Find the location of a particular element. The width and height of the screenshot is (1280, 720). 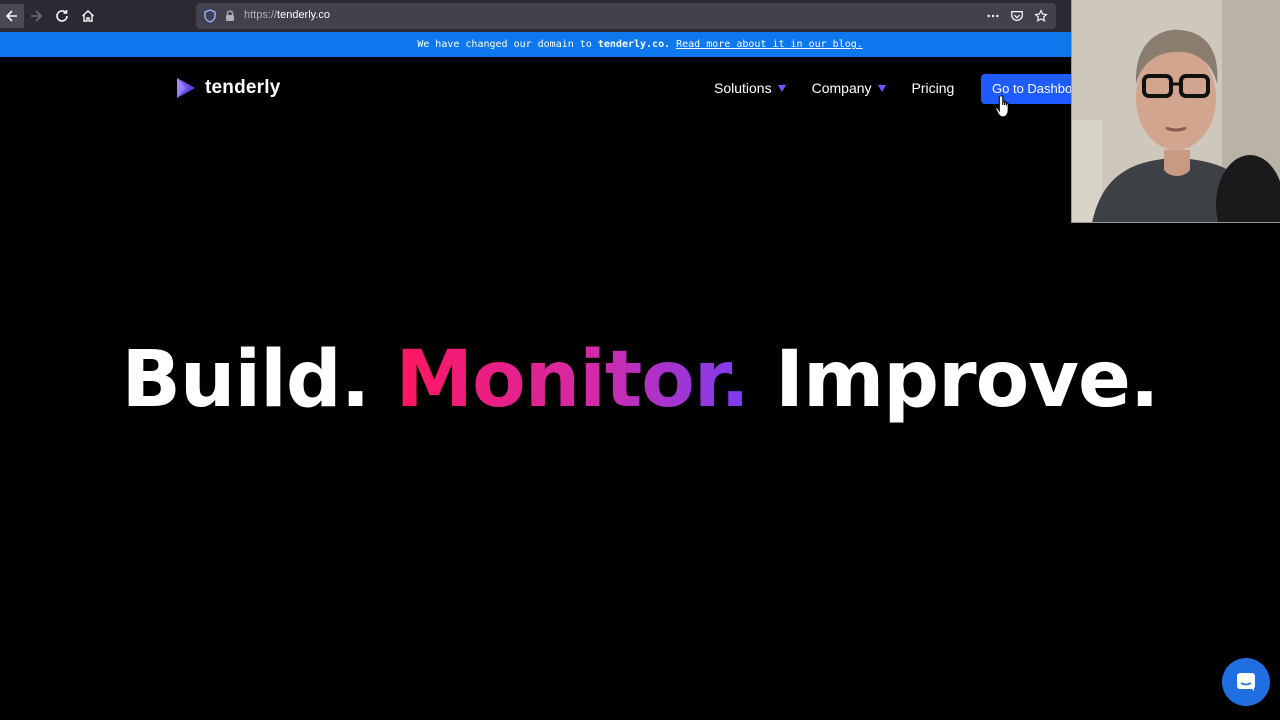

bookmark-star-icon is located at coordinates (1041, 16).